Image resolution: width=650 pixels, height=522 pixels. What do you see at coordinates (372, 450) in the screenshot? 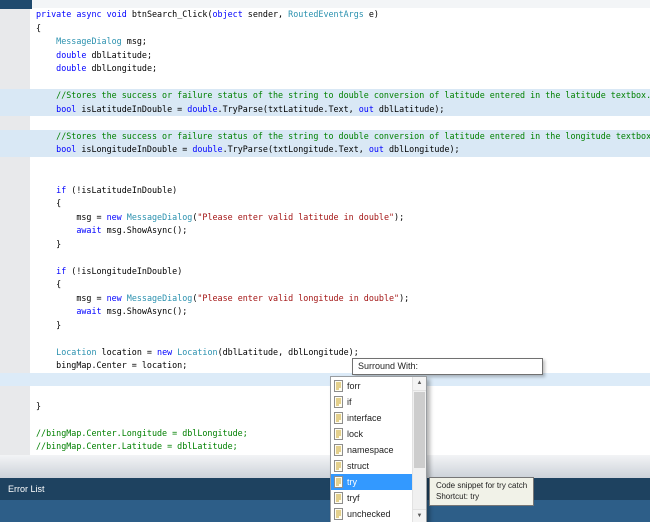
I see `snippet-item-namespace: namespace` at bounding box center [372, 450].